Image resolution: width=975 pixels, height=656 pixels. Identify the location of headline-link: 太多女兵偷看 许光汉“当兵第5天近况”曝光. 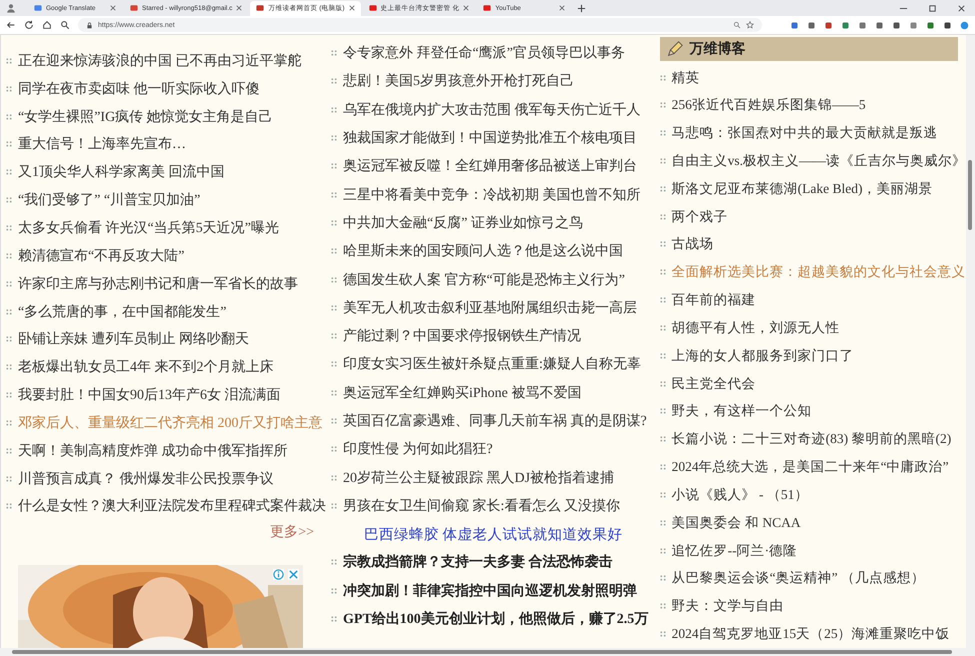
(148, 227).